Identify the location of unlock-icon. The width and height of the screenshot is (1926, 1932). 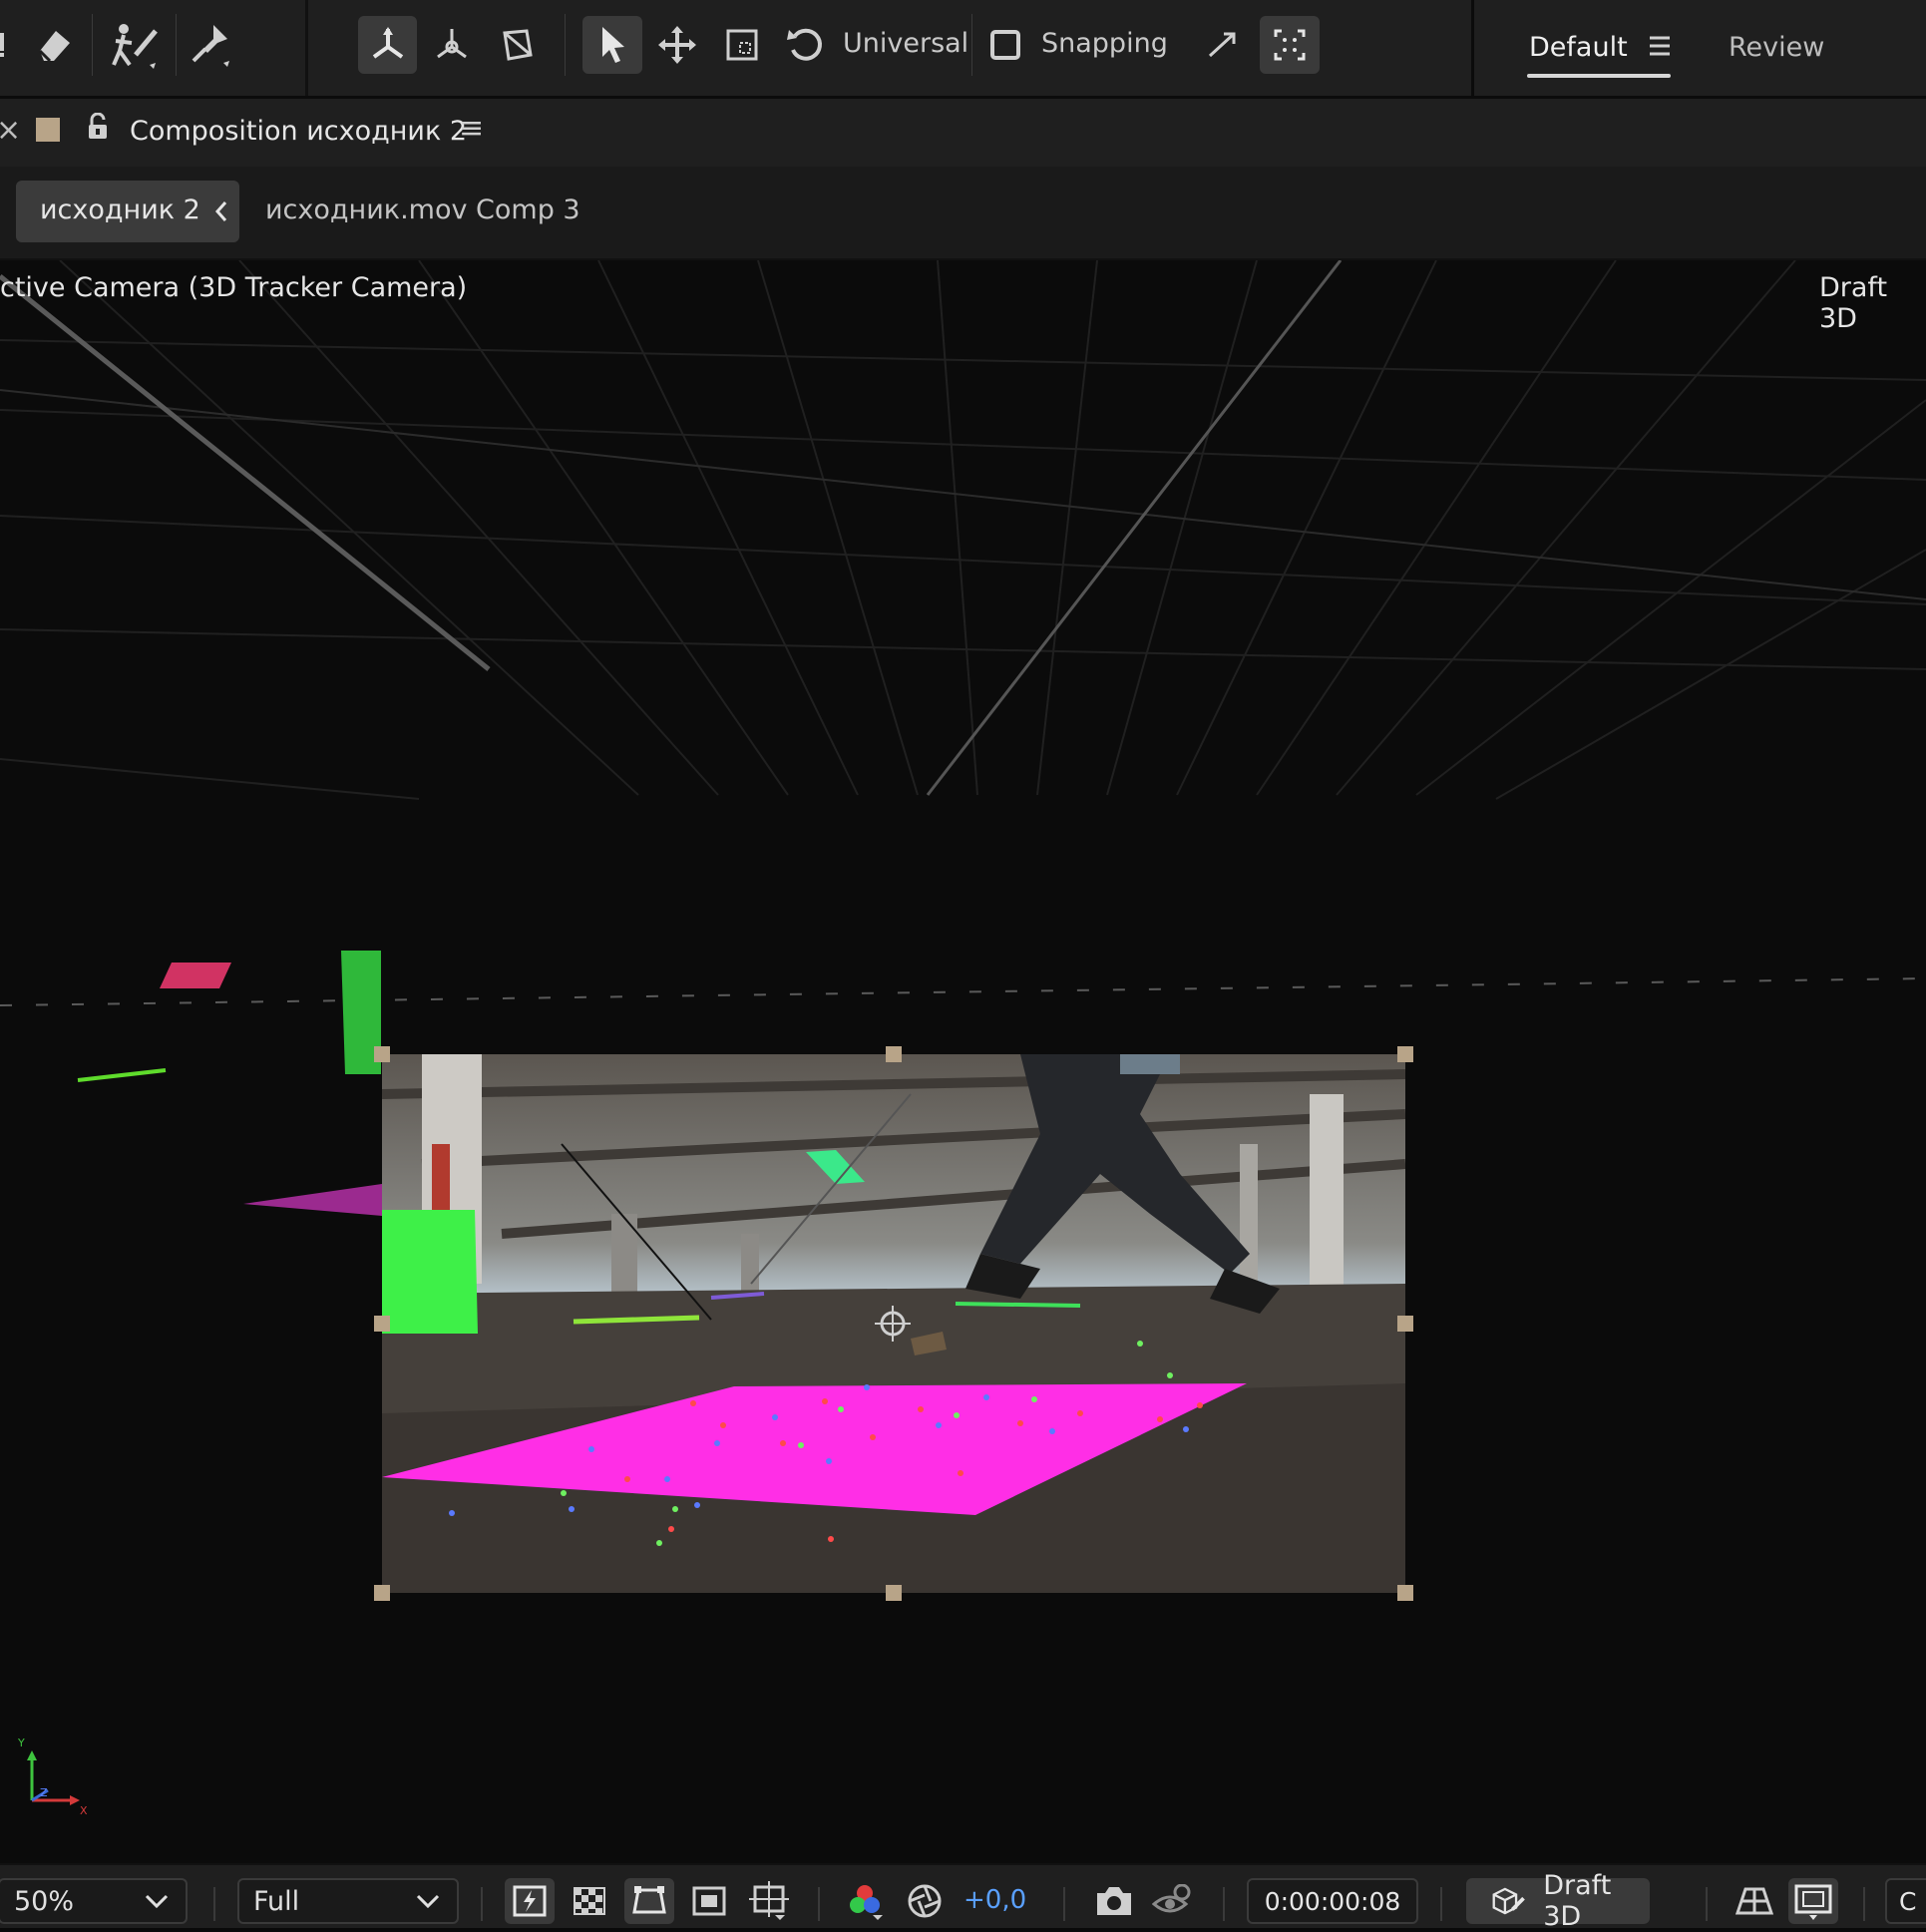
(98, 130).